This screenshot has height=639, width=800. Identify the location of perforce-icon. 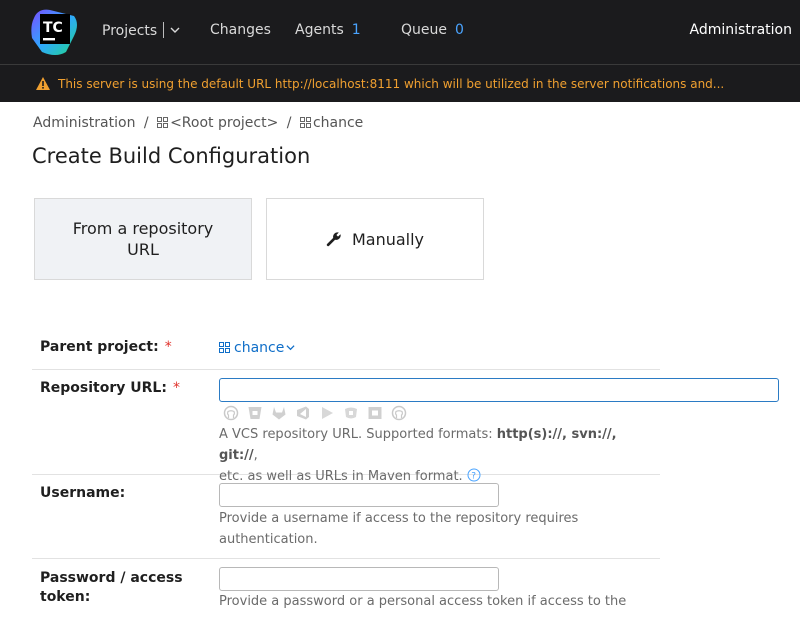
(351, 413).